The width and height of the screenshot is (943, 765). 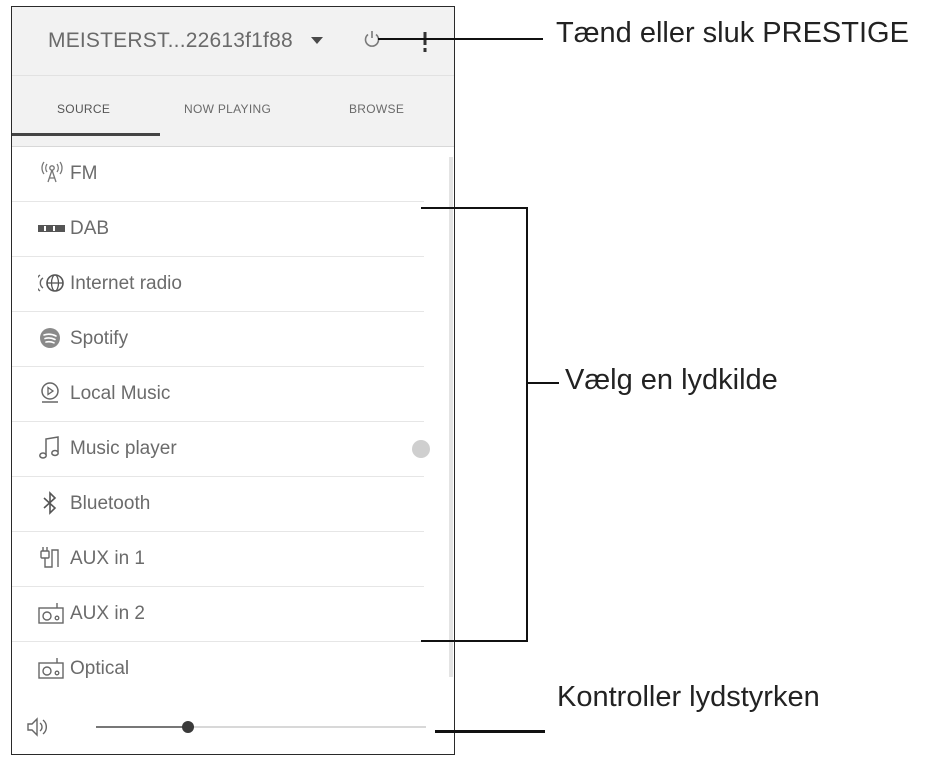 I want to click on top-bar: MEISTERST...22613f1f88, so click(x=233, y=41).